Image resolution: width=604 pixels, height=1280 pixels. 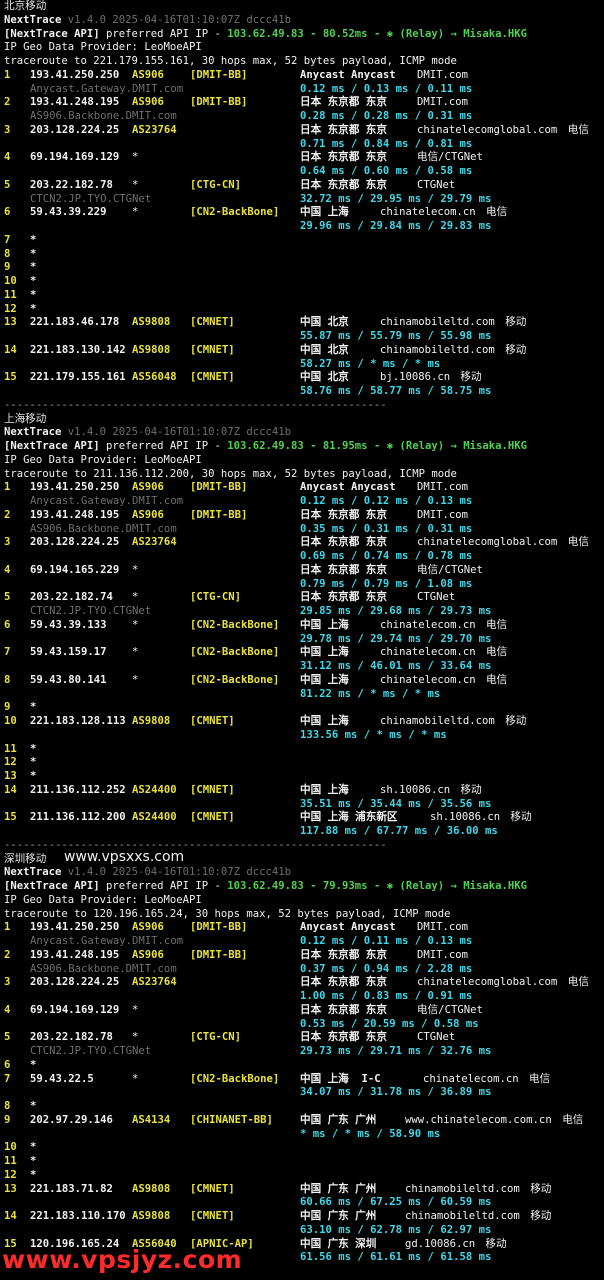 I want to click on hop-rtt: 0.28 ms / 0.28 ms / 0.31 ms, so click(x=386, y=116).